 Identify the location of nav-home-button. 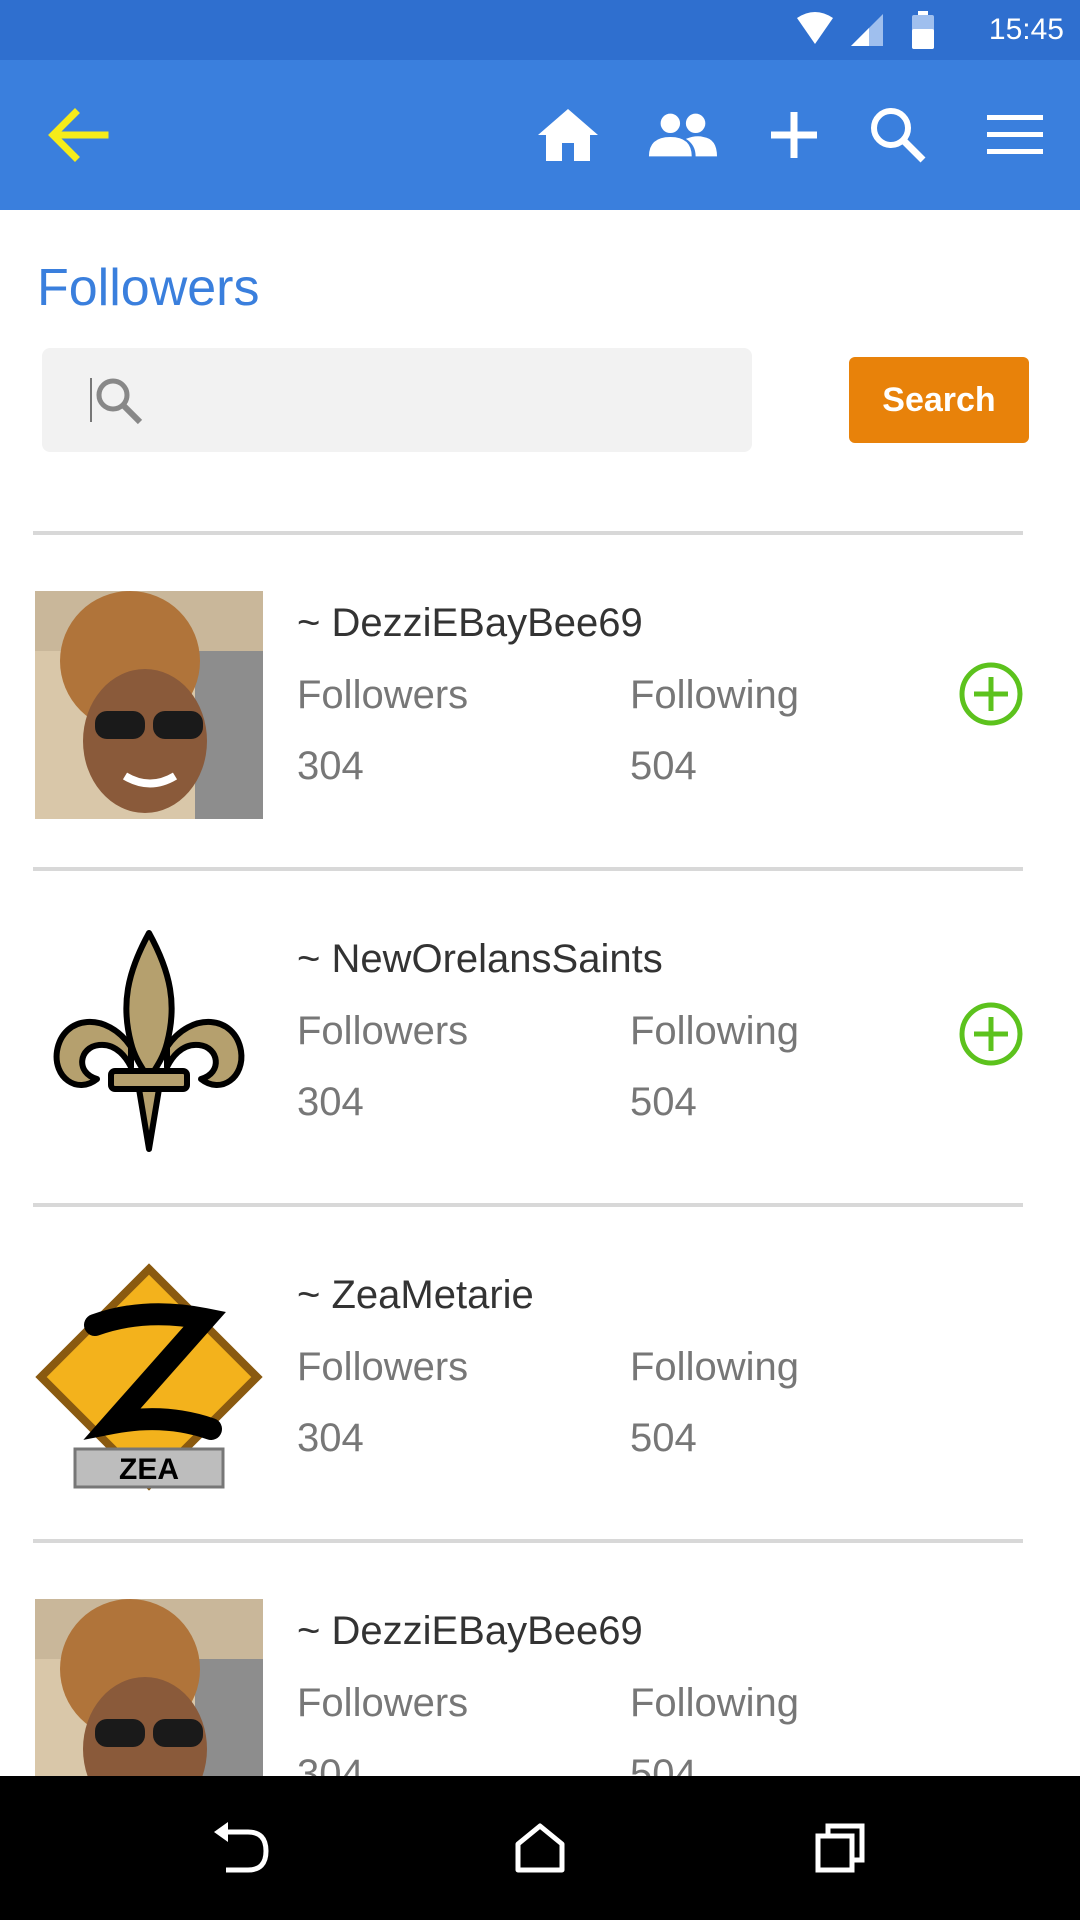
(540, 1848).